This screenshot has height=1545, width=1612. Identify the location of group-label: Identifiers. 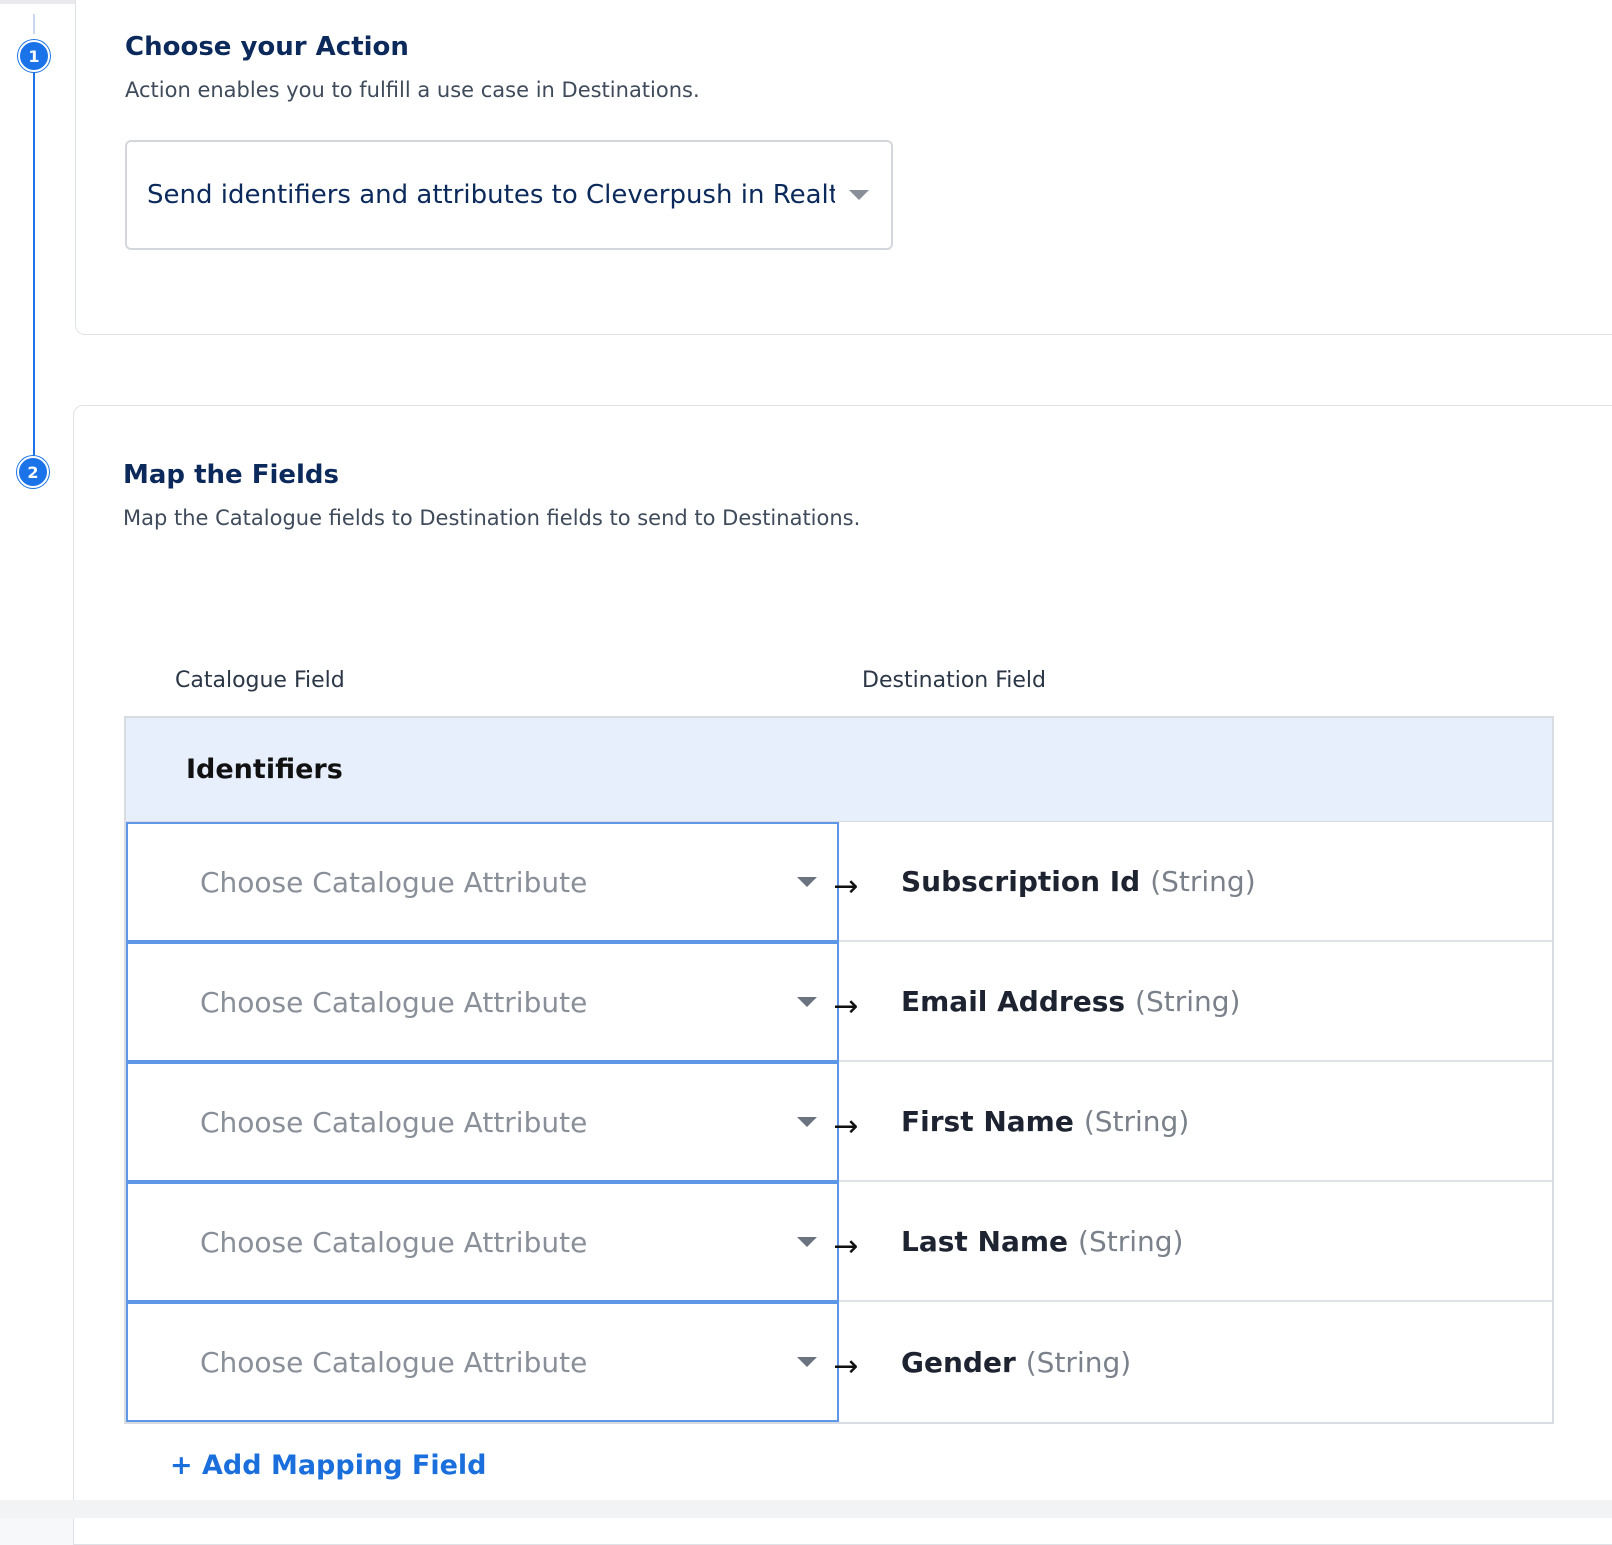
(264, 769).